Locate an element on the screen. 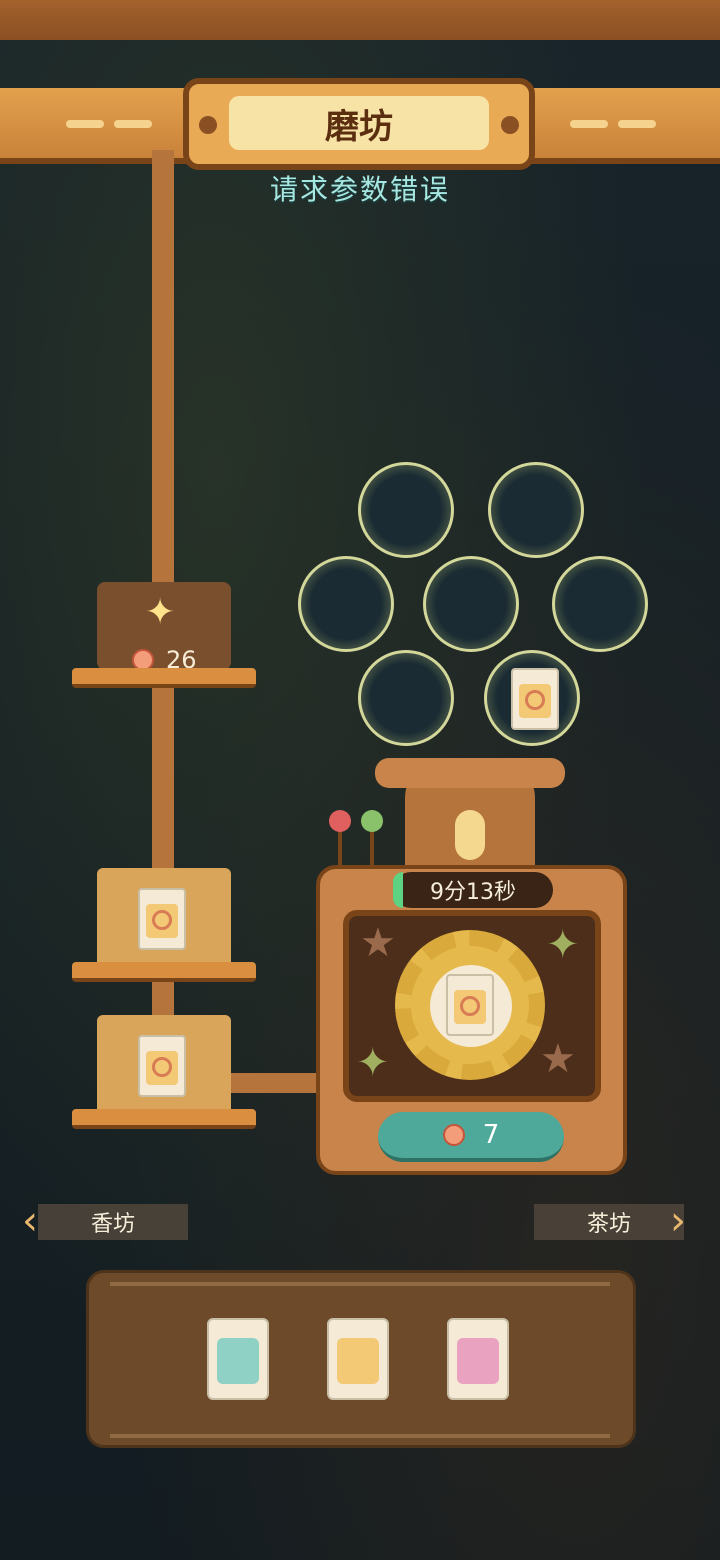 The height and width of the screenshot is (1560, 720). lever-handle is located at coordinates (470, 835).